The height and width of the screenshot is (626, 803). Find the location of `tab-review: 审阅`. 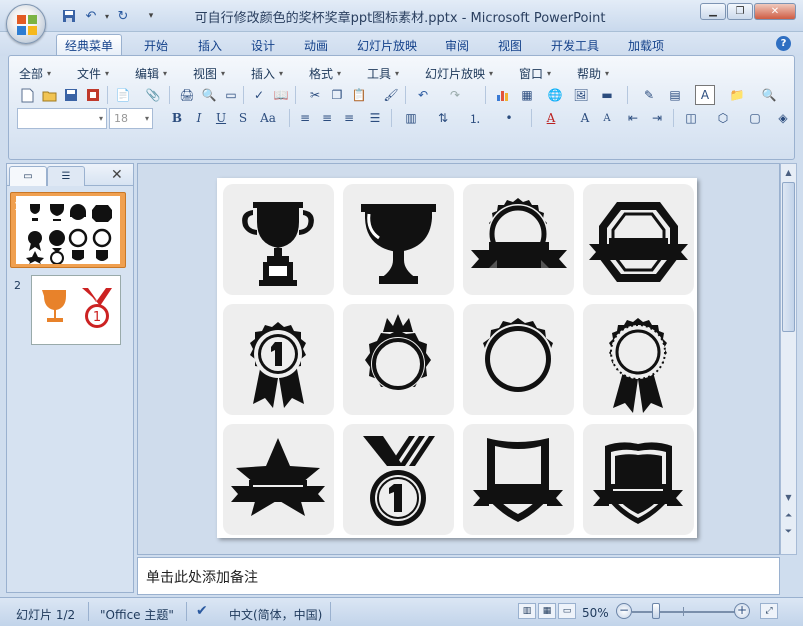

tab-review: 审阅 is located at coordinates (457, 45).